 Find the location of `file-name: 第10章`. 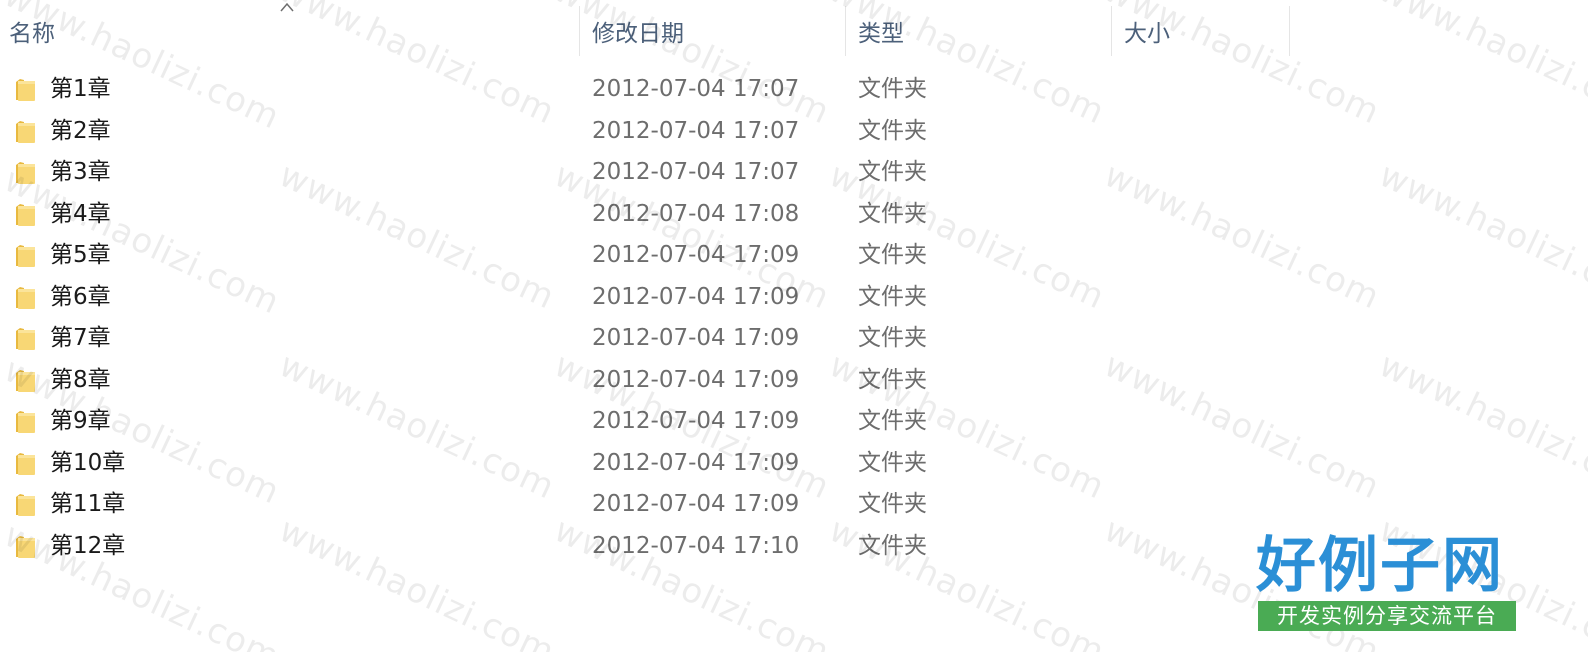

file-name: 第10章 is located at coordinates (88, 462).